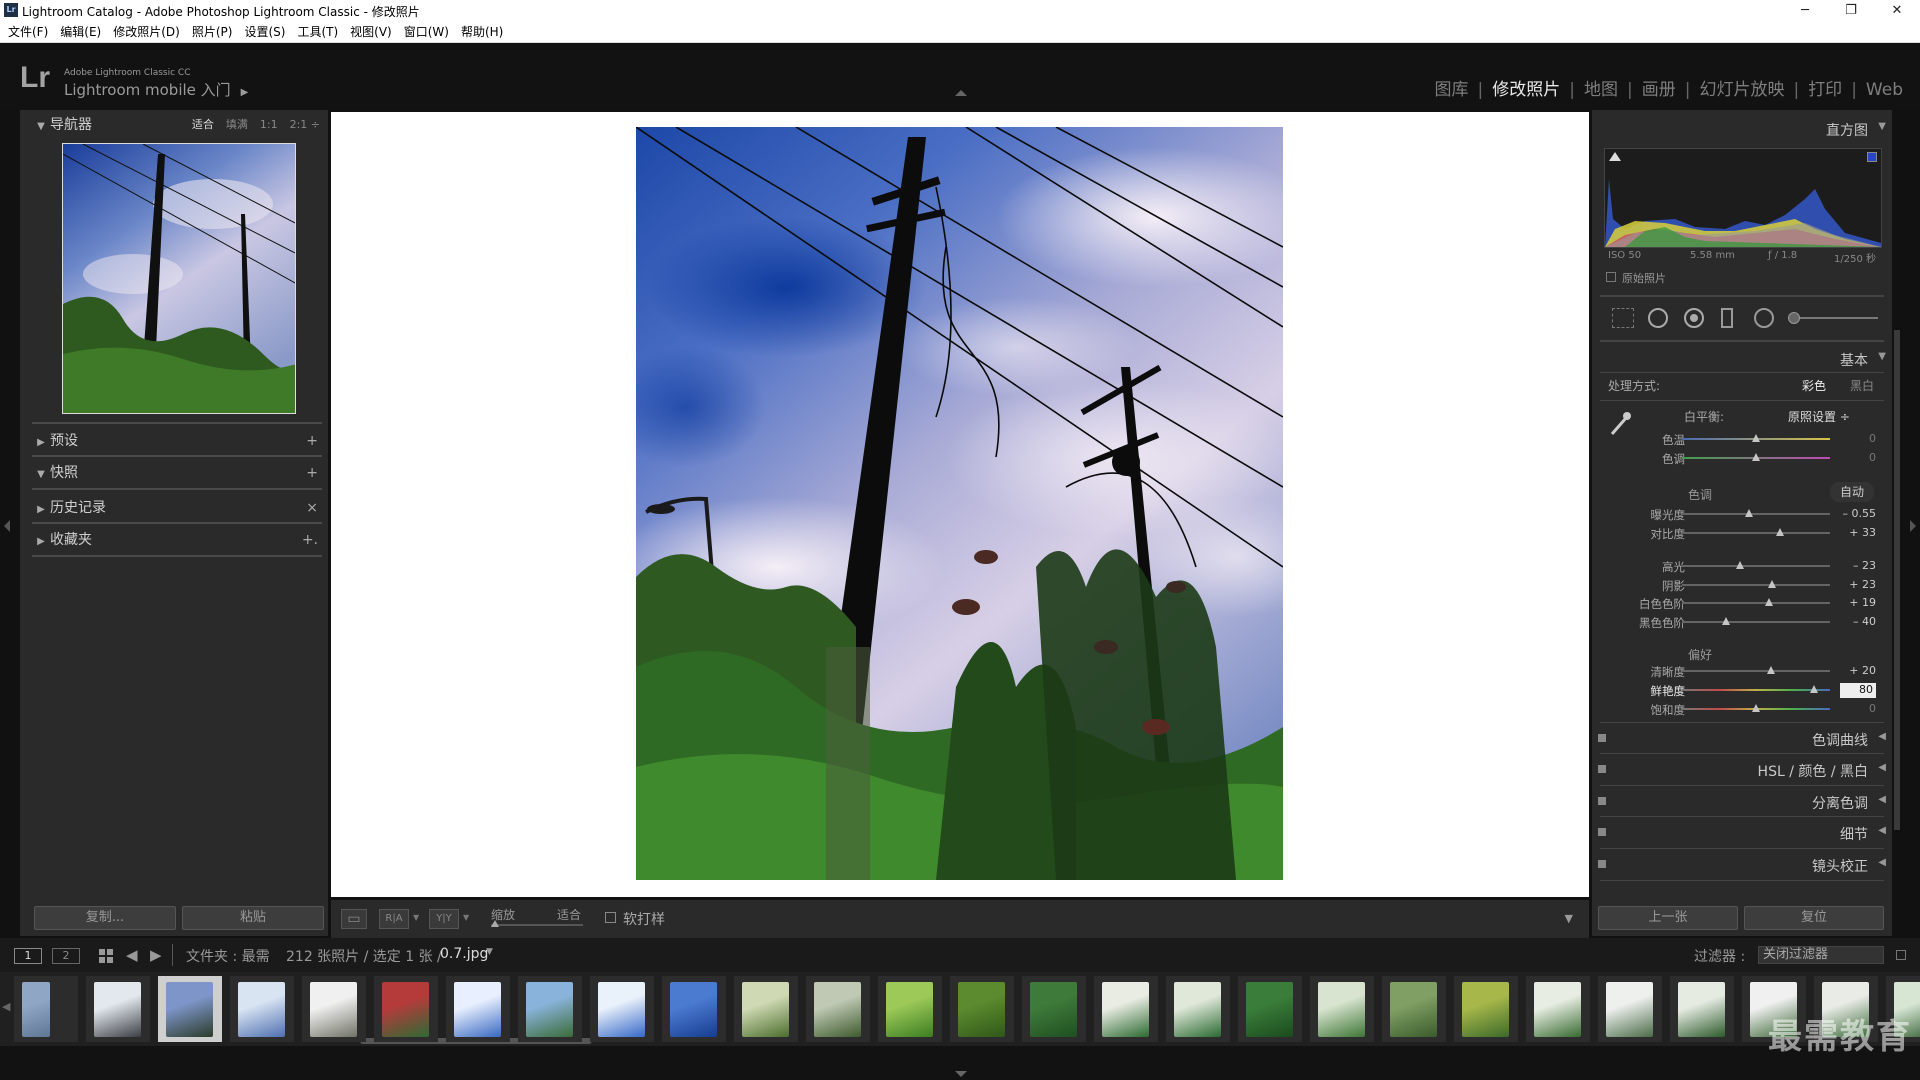 This screenshot has height=1080, width=1920. What do you see at coordinates (1825, 87) in the screenshot?
I see `module-print: 打印` at bounding box center [1825, 87].